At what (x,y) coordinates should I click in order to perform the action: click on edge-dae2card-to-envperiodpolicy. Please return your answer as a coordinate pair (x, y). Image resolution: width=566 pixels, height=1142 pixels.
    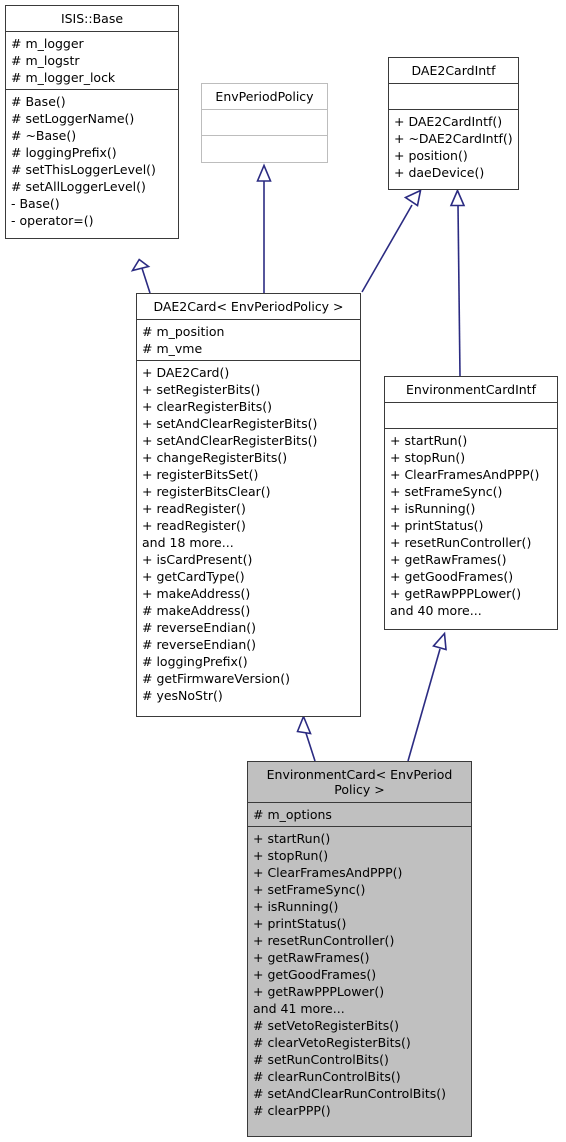
    Looking at the image, I should click on (264, 228).